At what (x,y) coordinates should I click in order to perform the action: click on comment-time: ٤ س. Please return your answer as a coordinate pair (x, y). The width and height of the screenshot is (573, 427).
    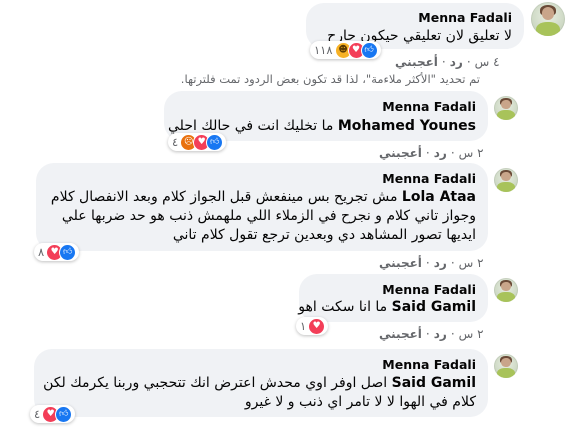
    Looking at the image, I should click on (487, 62).